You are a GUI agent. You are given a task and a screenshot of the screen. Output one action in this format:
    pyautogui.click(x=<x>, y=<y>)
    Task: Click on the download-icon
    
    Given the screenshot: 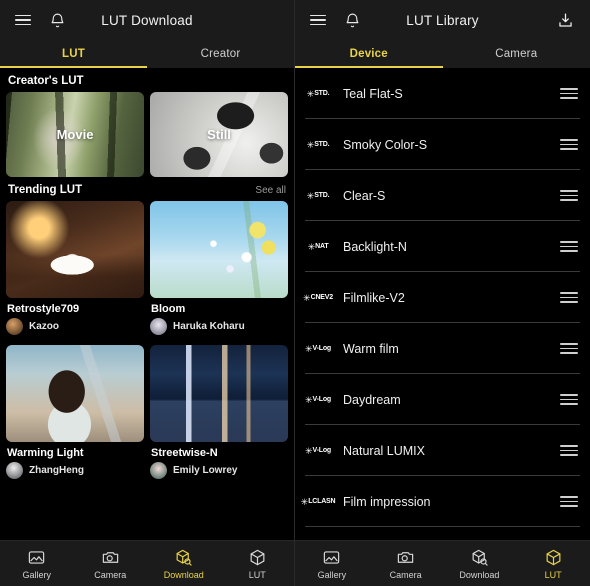 What is the action you would take?
    pyautogui.click(x=565, y=20)
    